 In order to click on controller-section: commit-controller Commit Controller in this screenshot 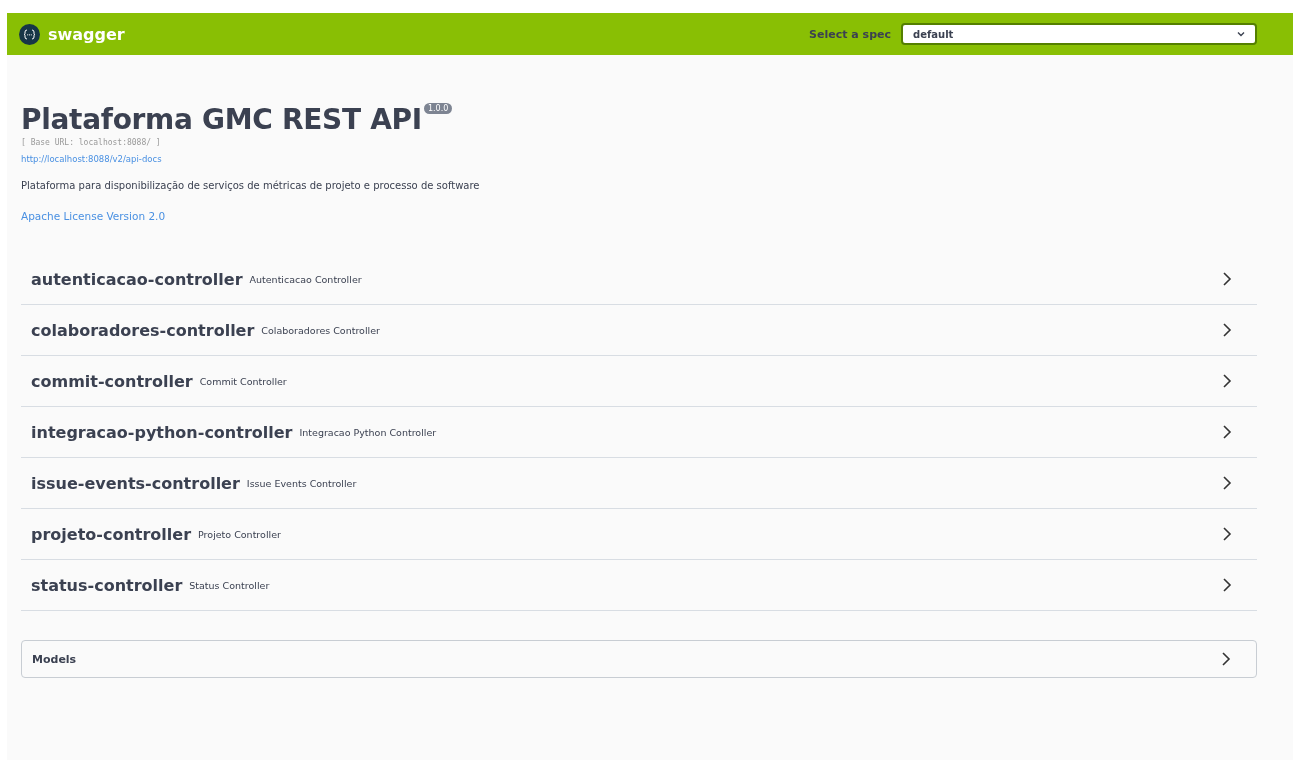, I will do `click(639, 381)`.